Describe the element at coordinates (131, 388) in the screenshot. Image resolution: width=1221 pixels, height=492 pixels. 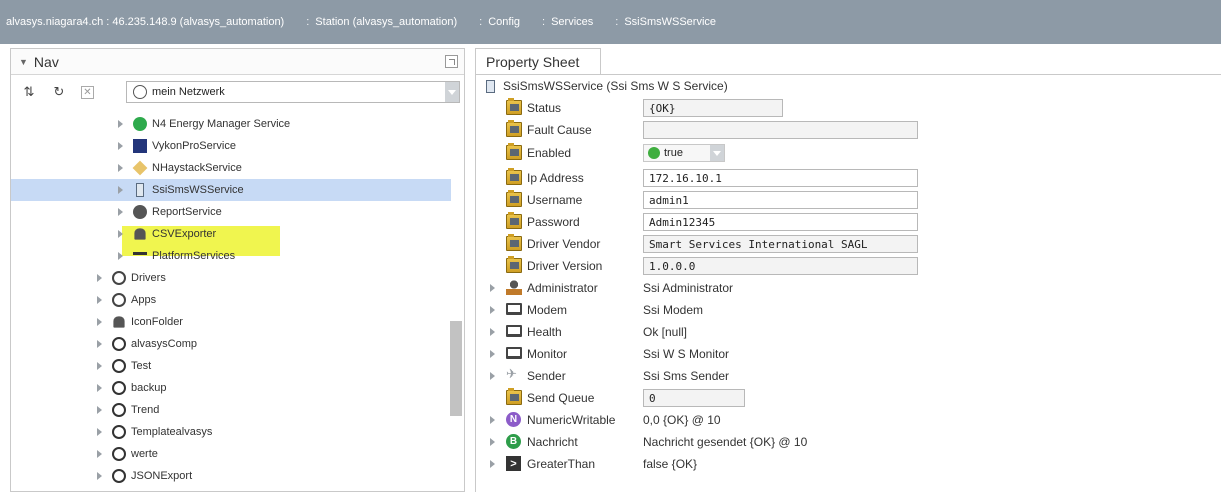
I see `tree-node: backup` at that location.